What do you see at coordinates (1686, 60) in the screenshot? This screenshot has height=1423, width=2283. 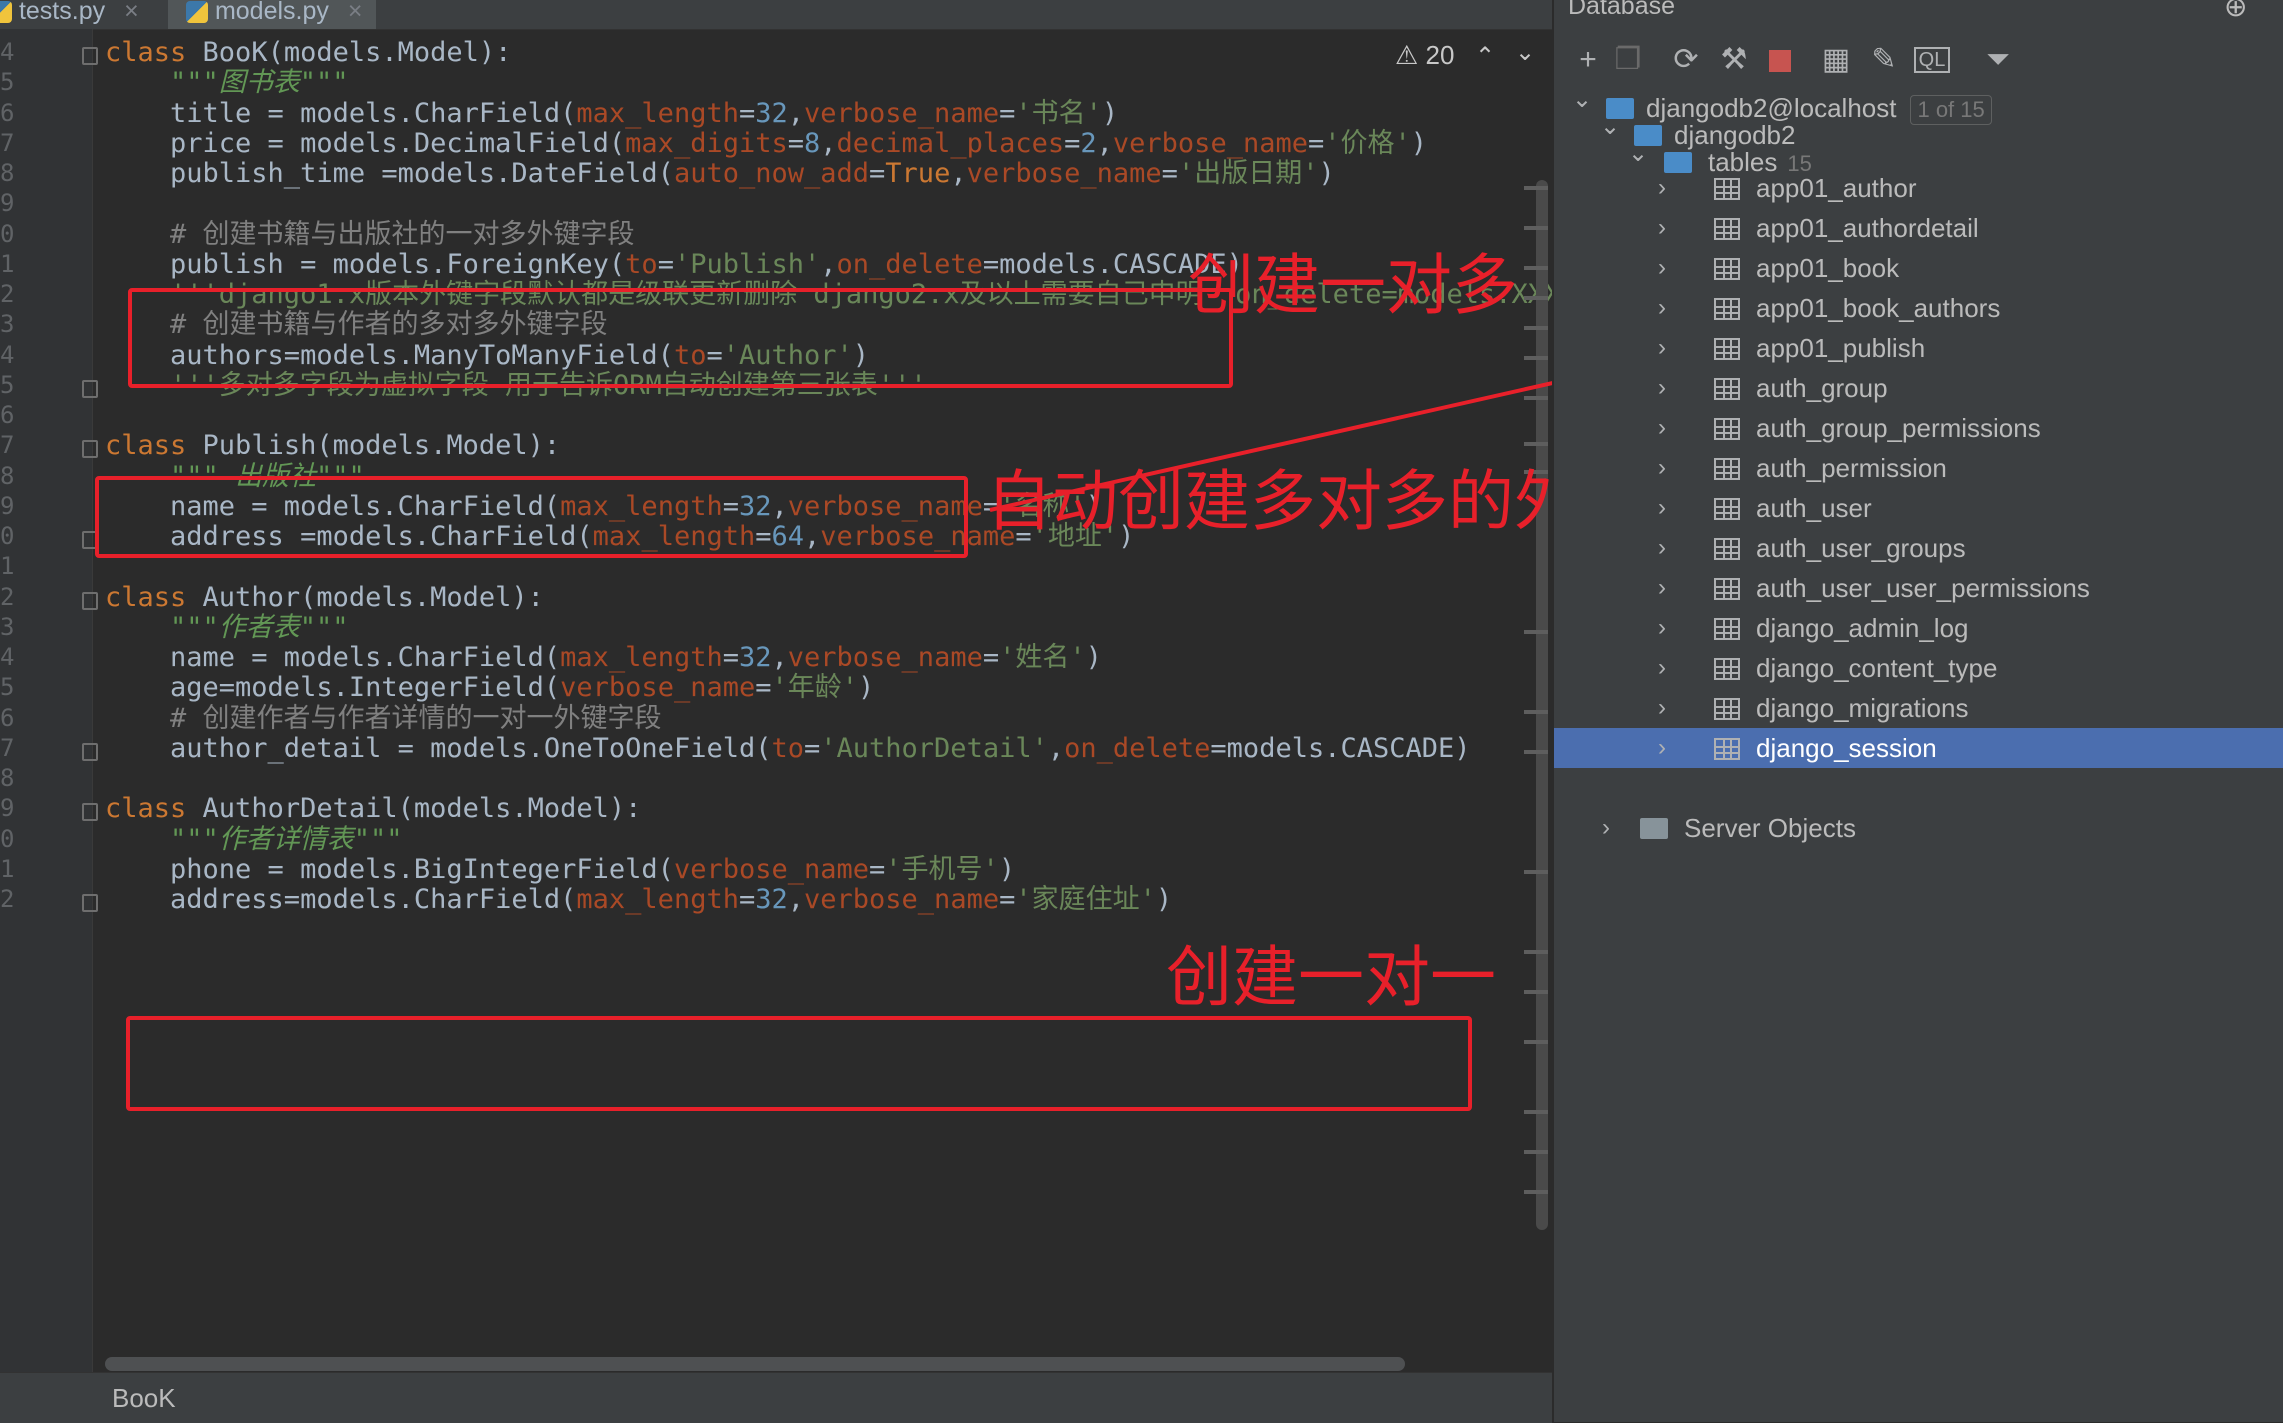 I see `refresh-icon: ⟳` at bounding box center [1686, 60].